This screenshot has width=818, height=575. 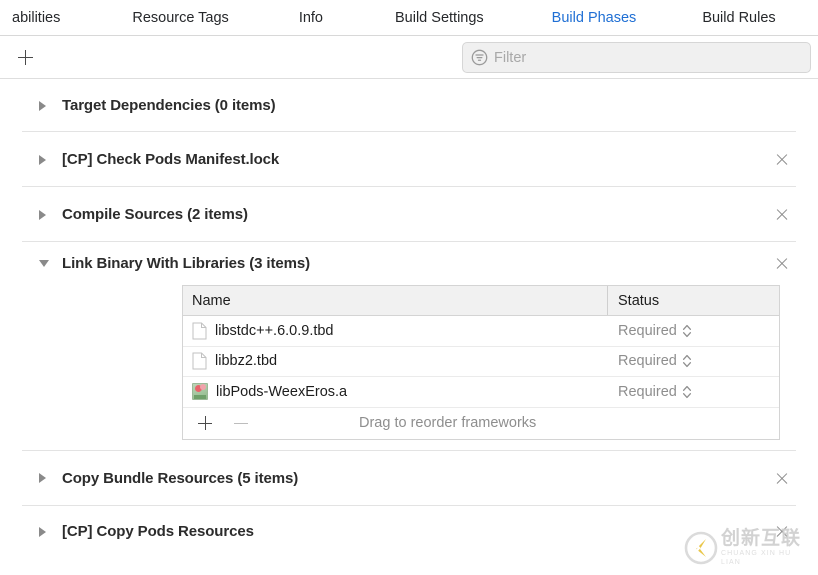 What do you see at coordinates (205, 423) in the screenshot?
I see `add-library-button` at bounding box center [205, 423].